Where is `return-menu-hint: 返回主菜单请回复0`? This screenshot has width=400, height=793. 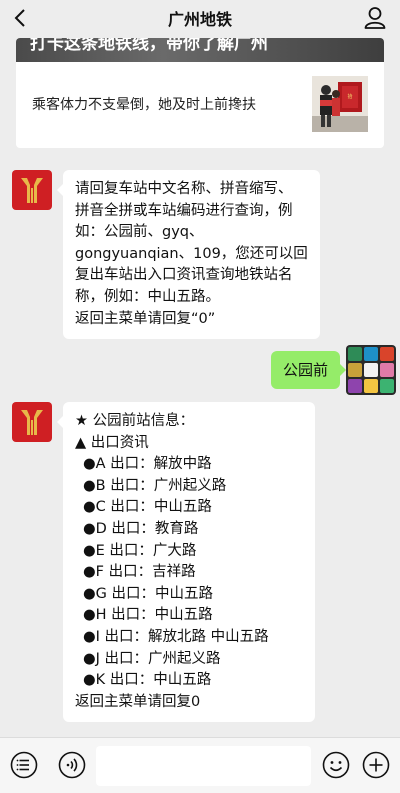 return-menu-hint: 返回主菜单请回复0 is located at coordinates (138, 701).